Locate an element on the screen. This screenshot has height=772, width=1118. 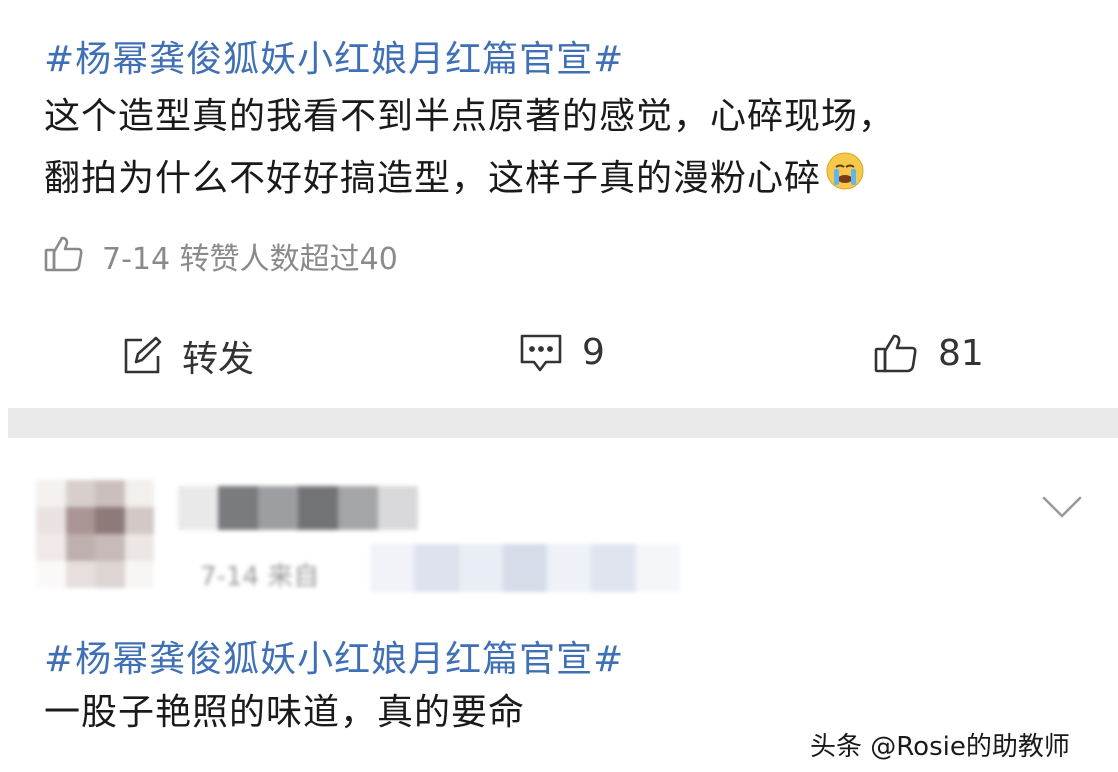
post-text-line-2: 翻拍为什么不好好搞造型，这样子真的漫粉心碎 is located at coordinates (454, 179).